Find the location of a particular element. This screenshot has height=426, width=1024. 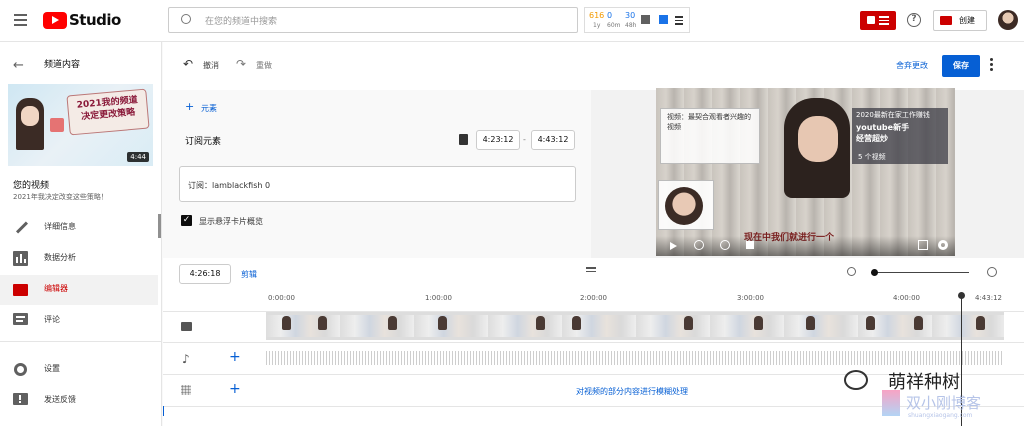

undo-button: 撤消 is located at coordinates (211, 65).